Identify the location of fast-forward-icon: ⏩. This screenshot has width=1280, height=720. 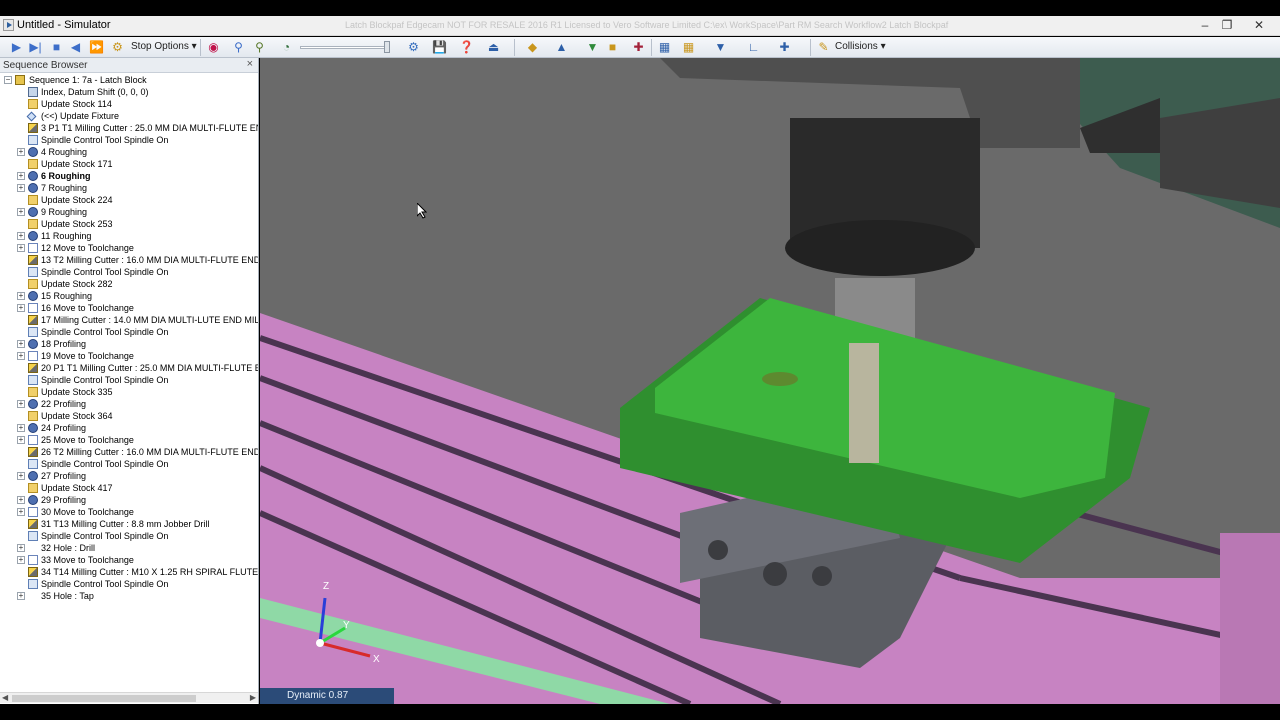
(96, 47).